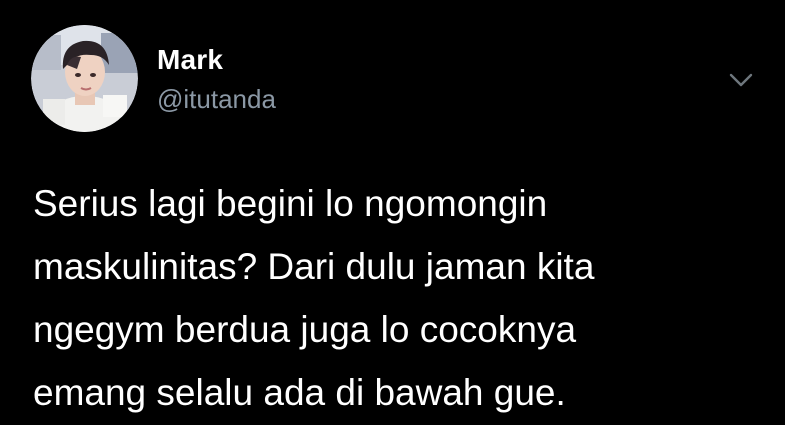  Describe the element at coordinates (299, 392) in the screenshot. I see `tweet-text-line: emang selalu ada di bawah gue.` at that location.